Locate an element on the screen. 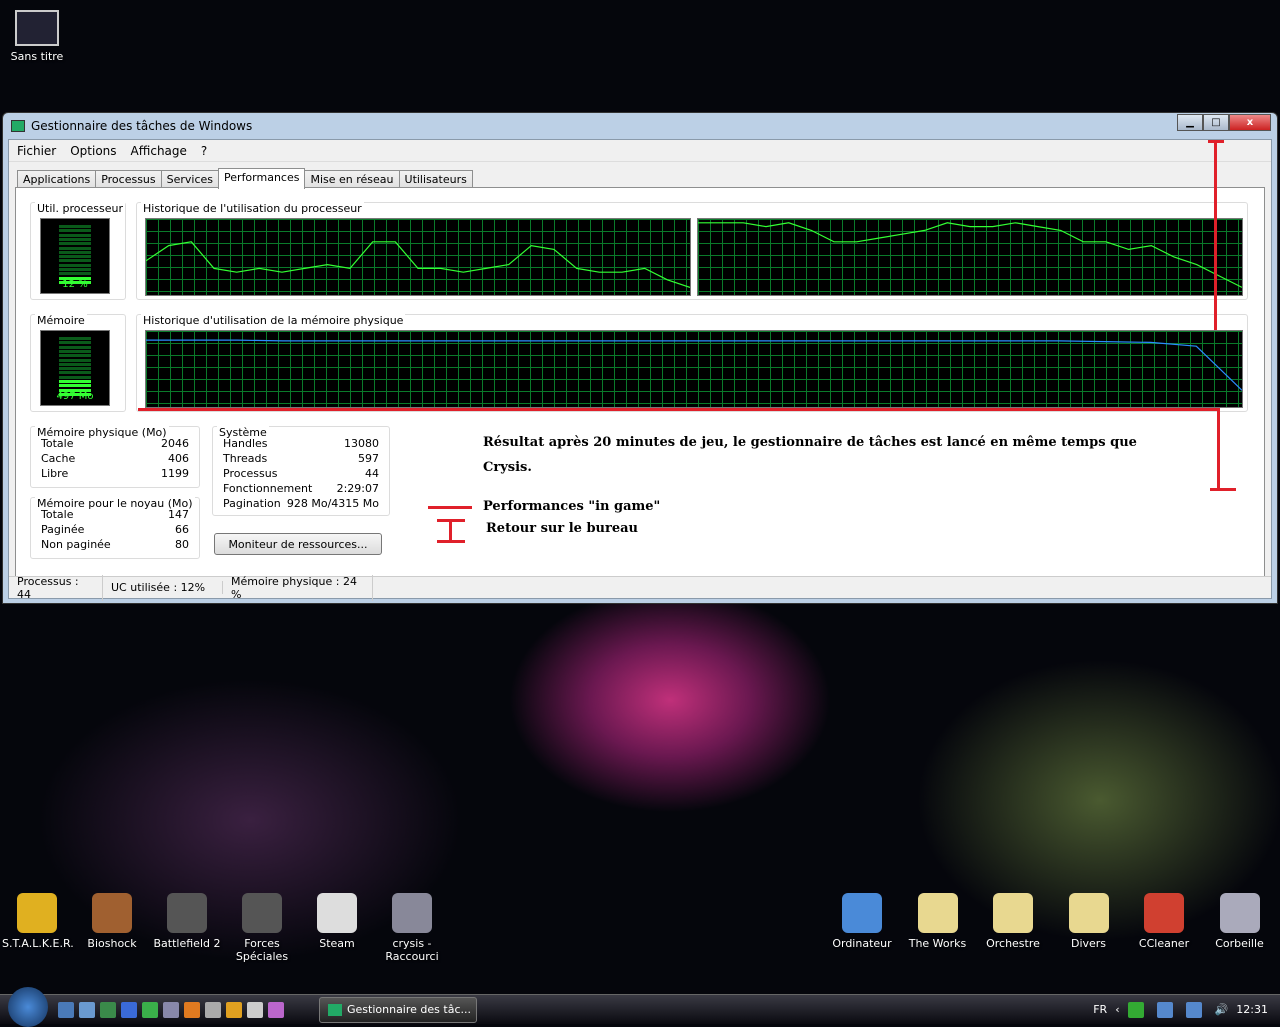 The height and width of the screenshot is (1027, 1280). desktop-icon-label: Bioshock is located at coordinates (112, 943).